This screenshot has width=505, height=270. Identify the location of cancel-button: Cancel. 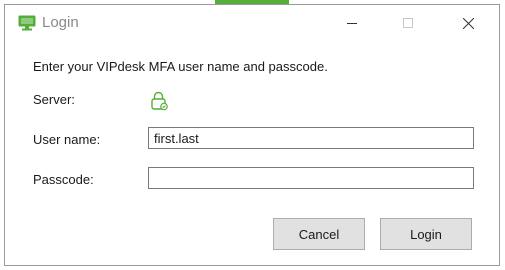
(319, 234).